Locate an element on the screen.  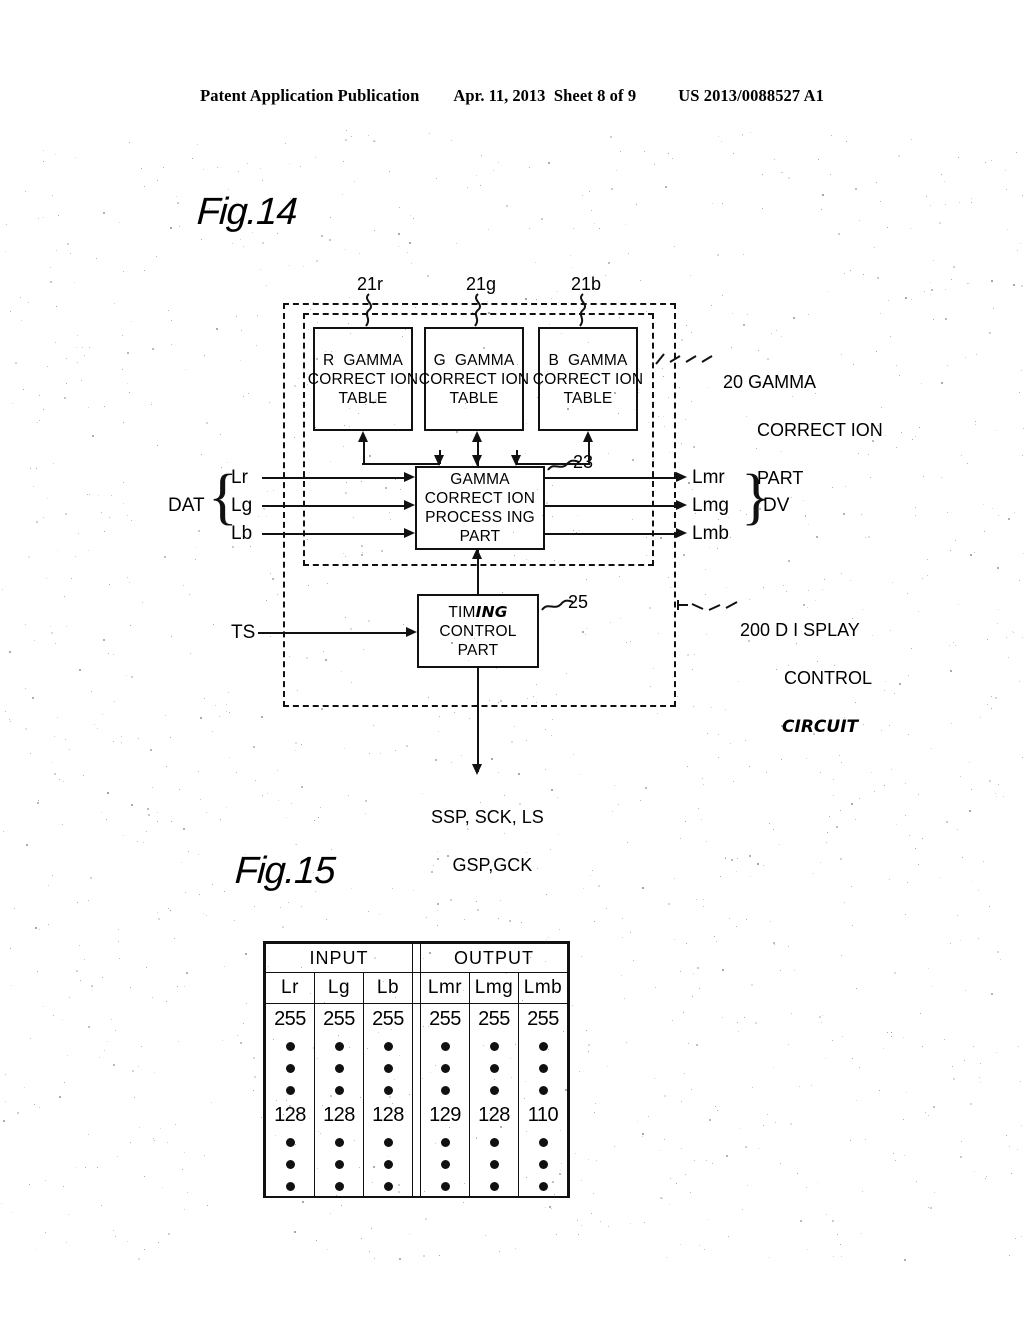
arrow-into-proc-from-g is located at coordinates (477, 460).